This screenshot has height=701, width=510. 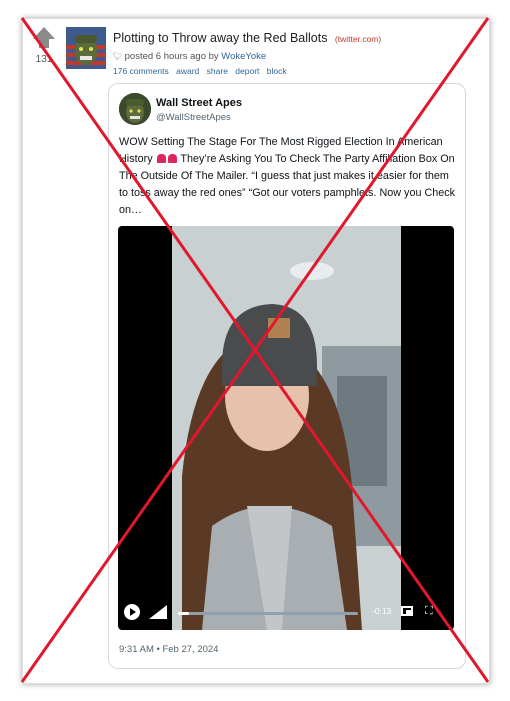 I want to click on share-link: share, so click(x=217, y=71).